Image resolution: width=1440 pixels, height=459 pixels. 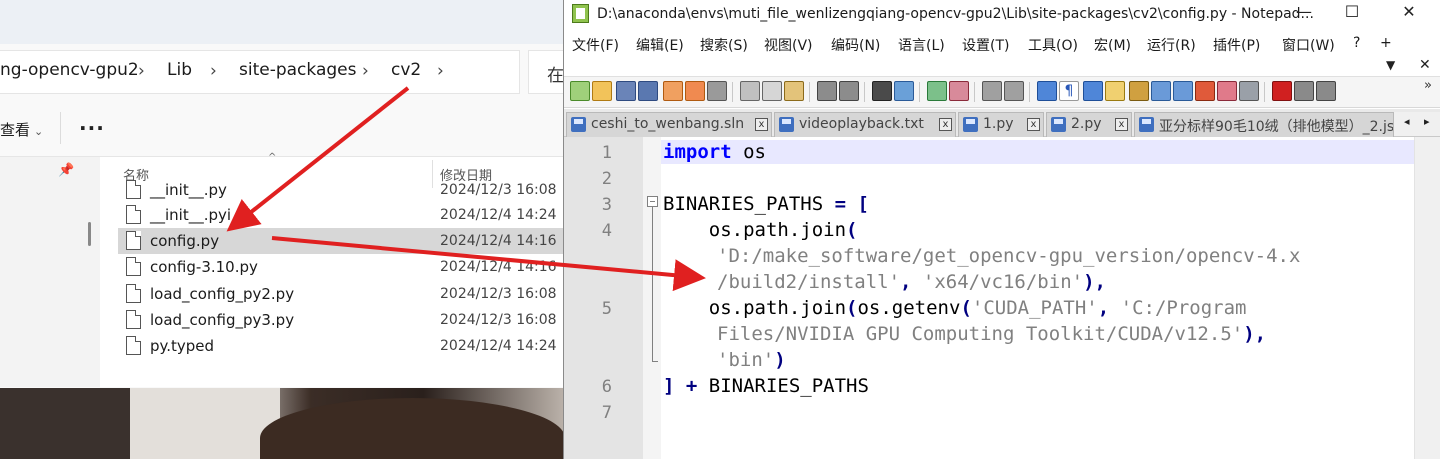 I want to click on menu-run: 运行(R), so click(x=1171, y=45).